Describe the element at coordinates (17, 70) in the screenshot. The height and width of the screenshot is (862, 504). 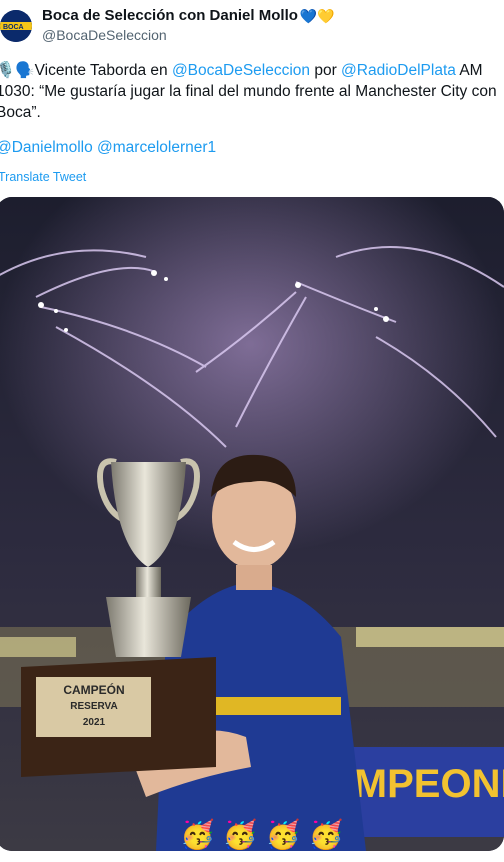
I see `microphone-speaking-icon: 🎙️🗣️` at that location.